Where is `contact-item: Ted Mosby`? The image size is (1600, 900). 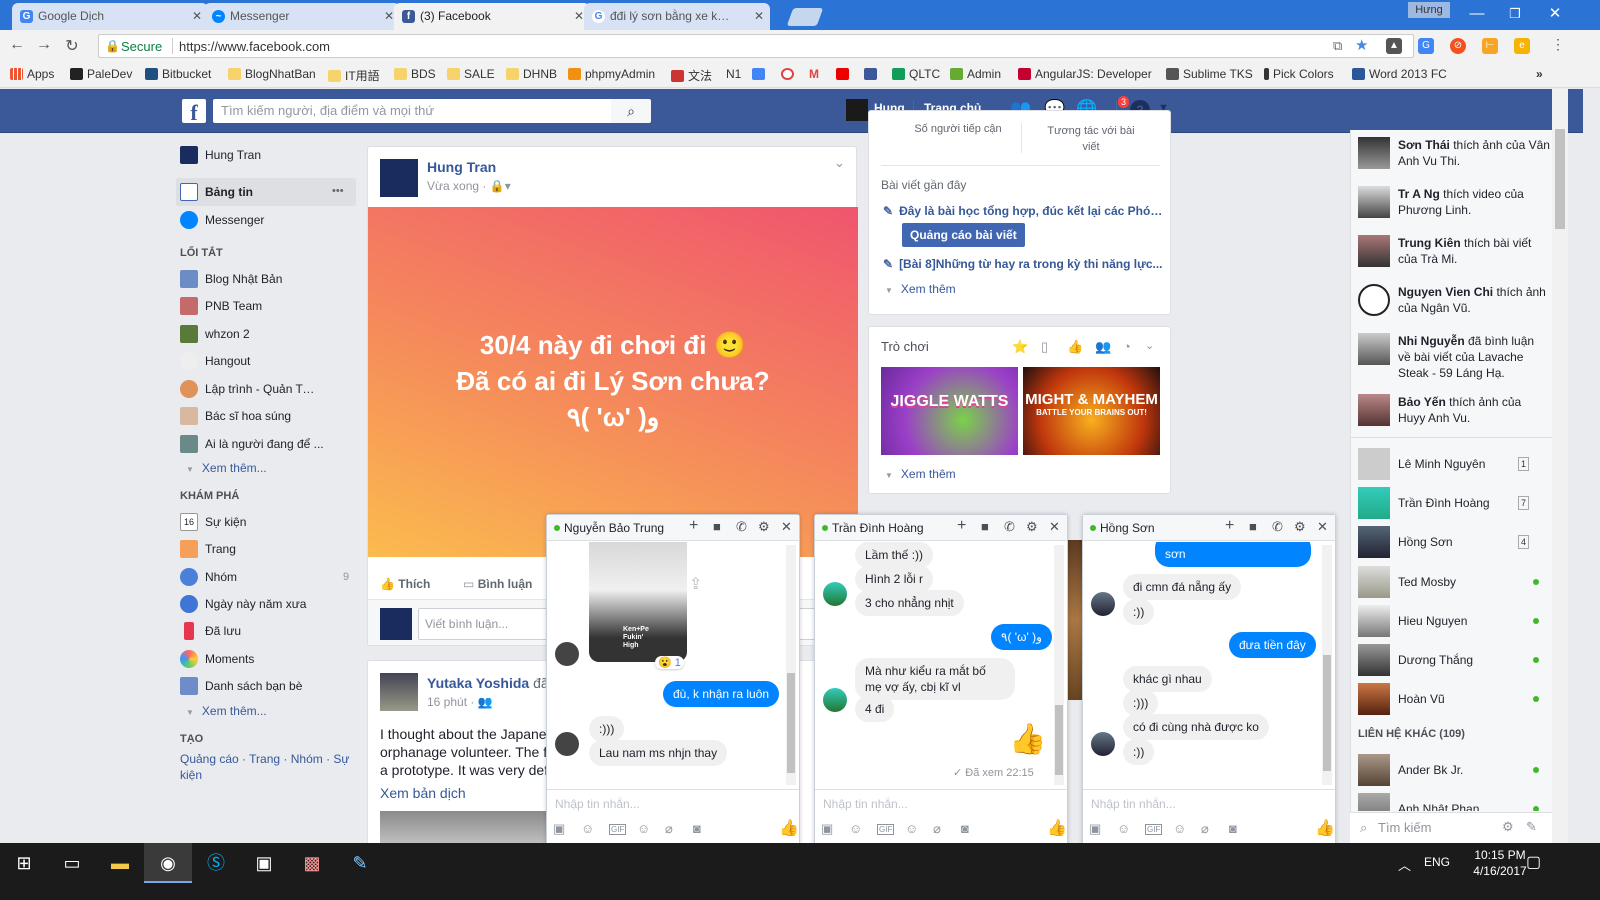 contact-item: Ted Mosby is located at coordinates (1453, 582).